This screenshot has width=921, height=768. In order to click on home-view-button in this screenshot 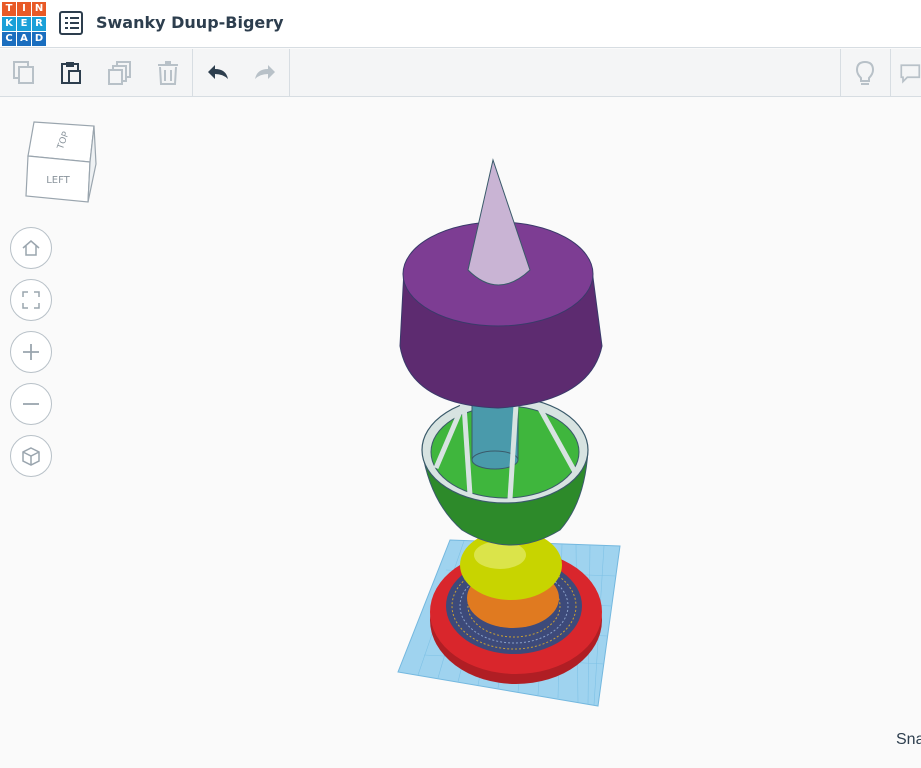, I will do `click(31, 248)`.